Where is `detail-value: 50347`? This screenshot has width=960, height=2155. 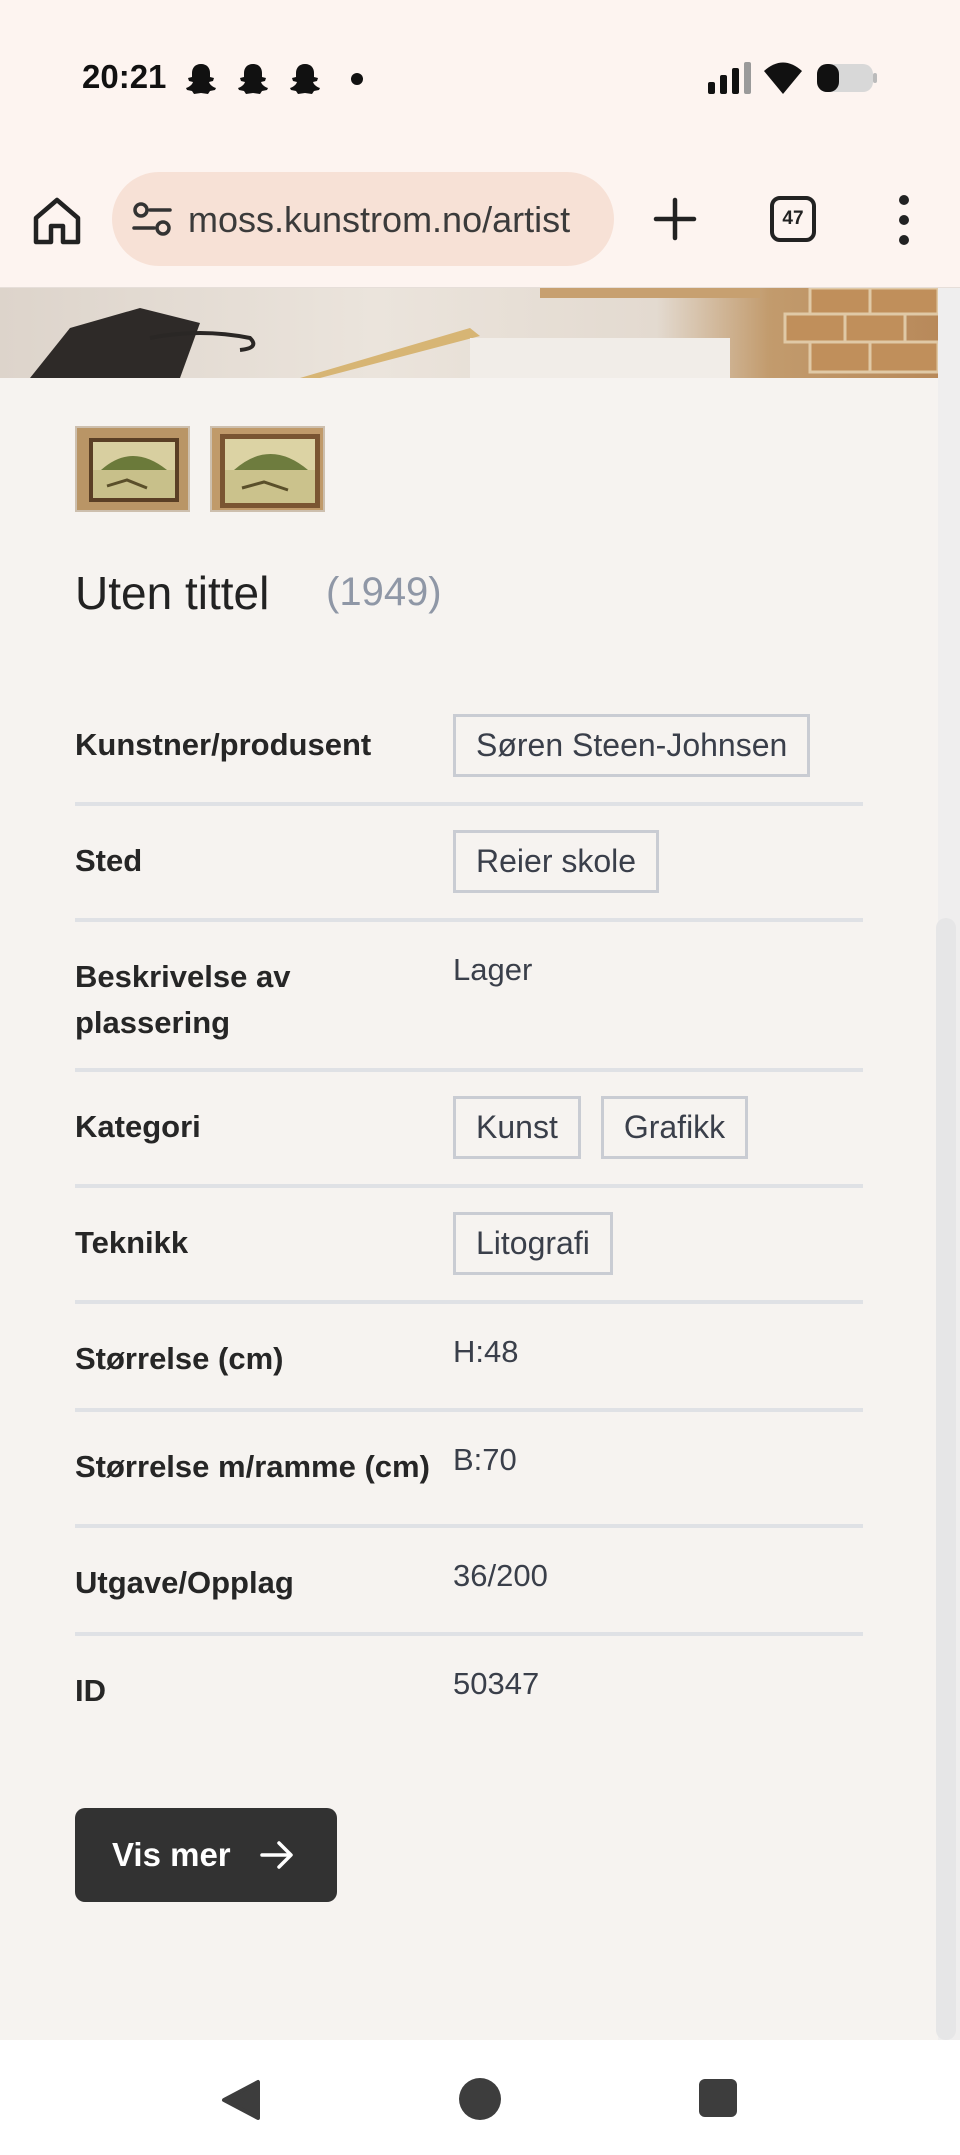
detail-value: 50347 is located at coordinates (496, 1683).